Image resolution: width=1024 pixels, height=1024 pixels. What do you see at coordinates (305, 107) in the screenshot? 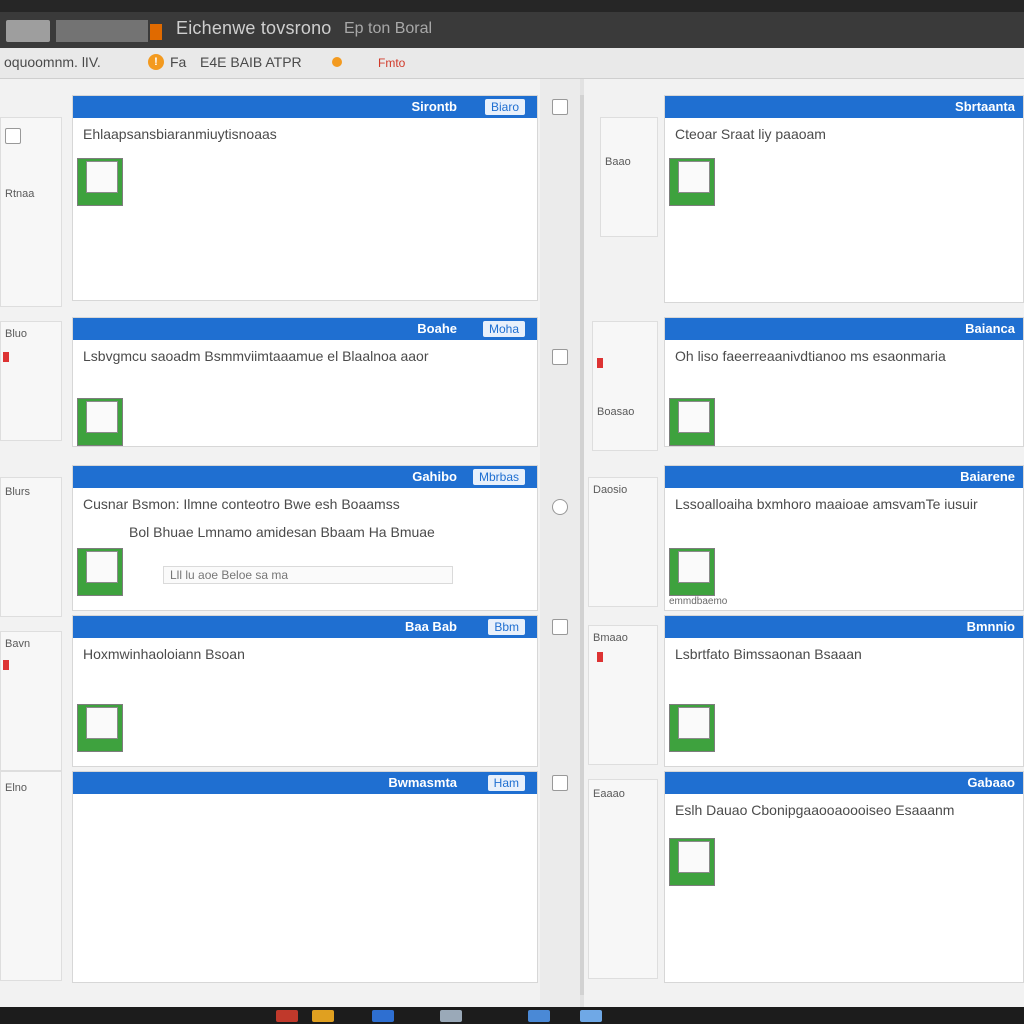
I see `panel-header: Sirontb Biaro` at bounding box center [305, 107].